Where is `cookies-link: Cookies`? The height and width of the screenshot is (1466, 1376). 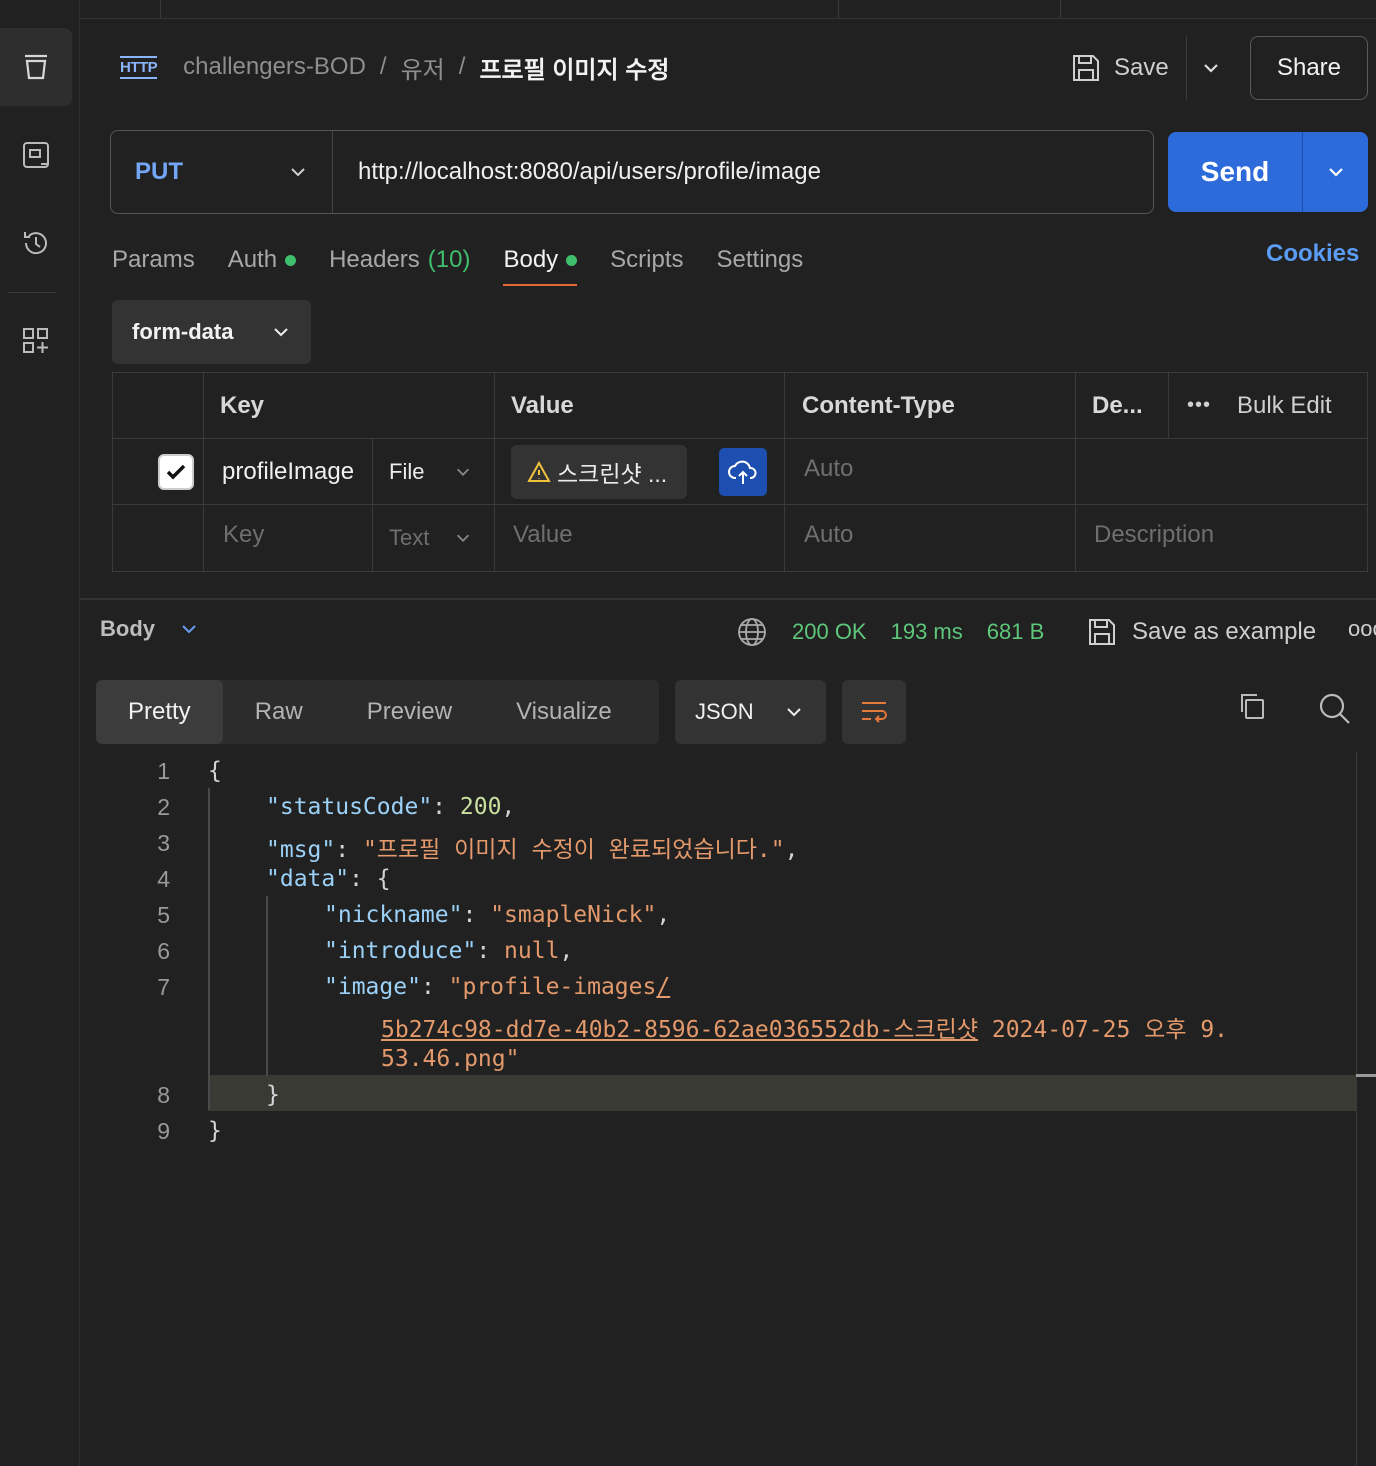
cookies-link: Cookies is located at coordinates (1312, 254).